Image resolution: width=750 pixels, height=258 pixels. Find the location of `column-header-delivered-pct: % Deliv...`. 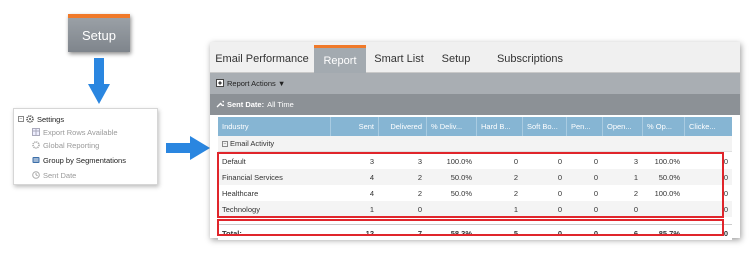

column-header-delivered-pct: % Deliv... is located at coordinates (451, 126).